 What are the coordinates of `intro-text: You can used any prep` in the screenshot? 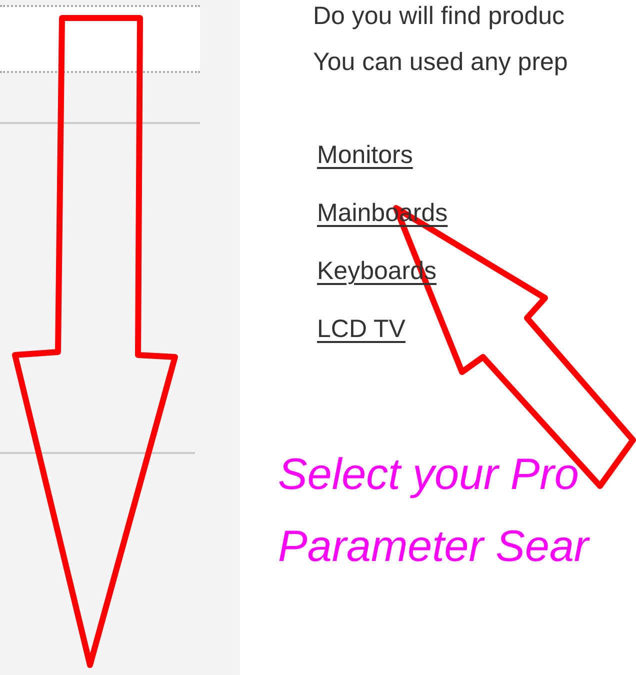 It's located at (441, 62).